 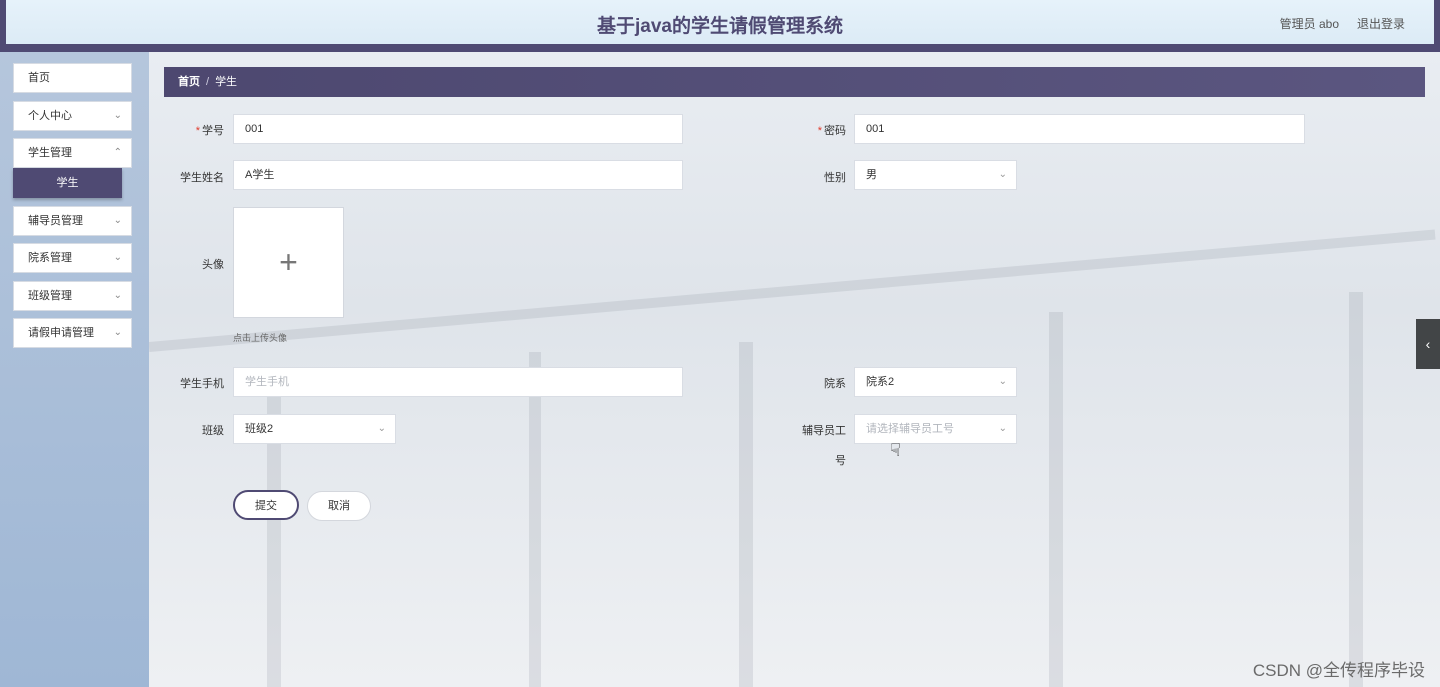 What do you see at coordinates (50, 258) in the screenshot?
I see `sidebar-item-label: 院系管理` at bounding box center [50, 258].